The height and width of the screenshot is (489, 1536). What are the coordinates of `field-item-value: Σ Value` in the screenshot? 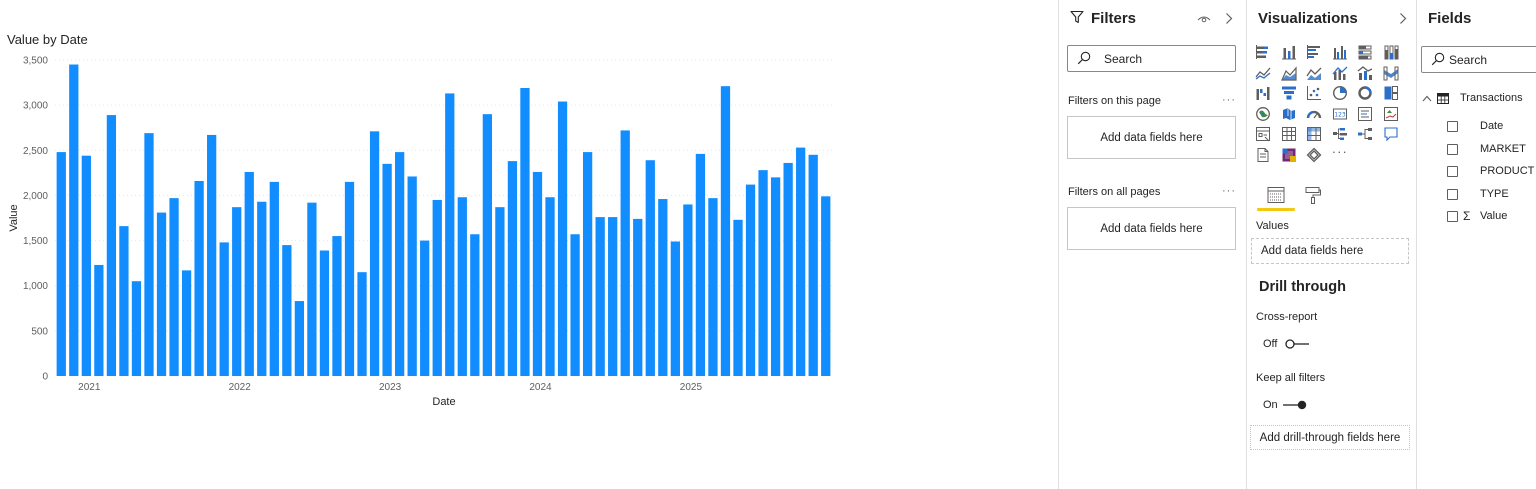 It's located at (1476, 217).